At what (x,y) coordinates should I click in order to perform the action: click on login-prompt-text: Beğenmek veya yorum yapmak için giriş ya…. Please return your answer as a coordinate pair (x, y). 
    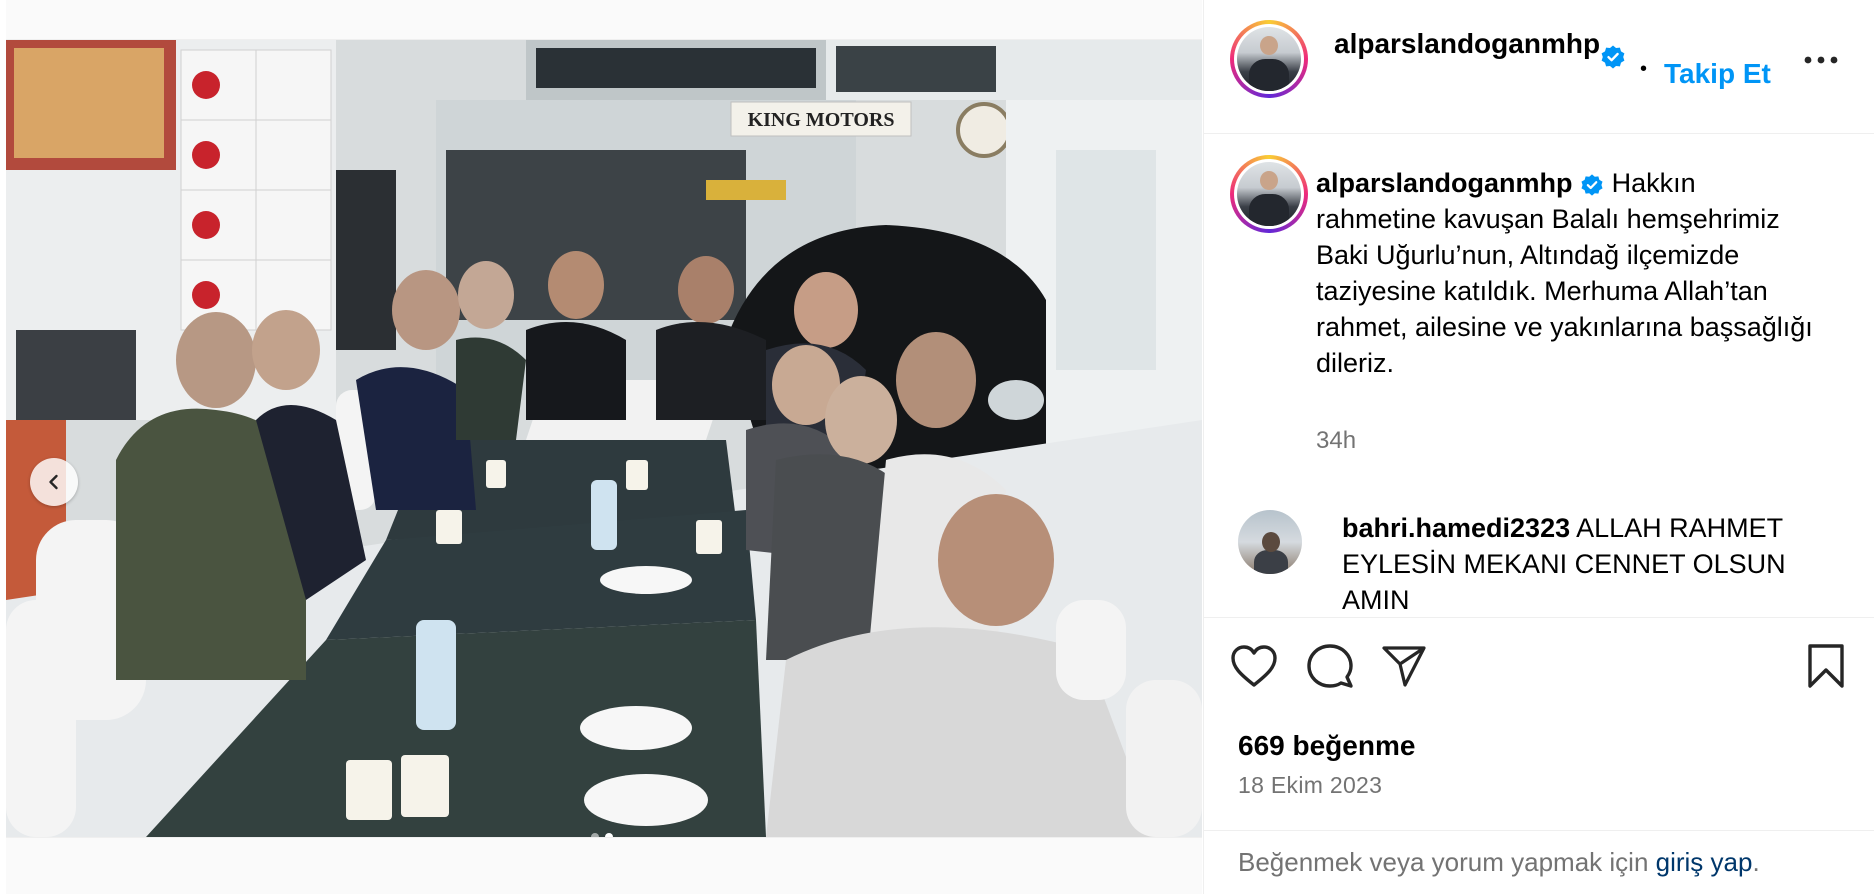
    Looking at the image, I should click on (1499, 862).